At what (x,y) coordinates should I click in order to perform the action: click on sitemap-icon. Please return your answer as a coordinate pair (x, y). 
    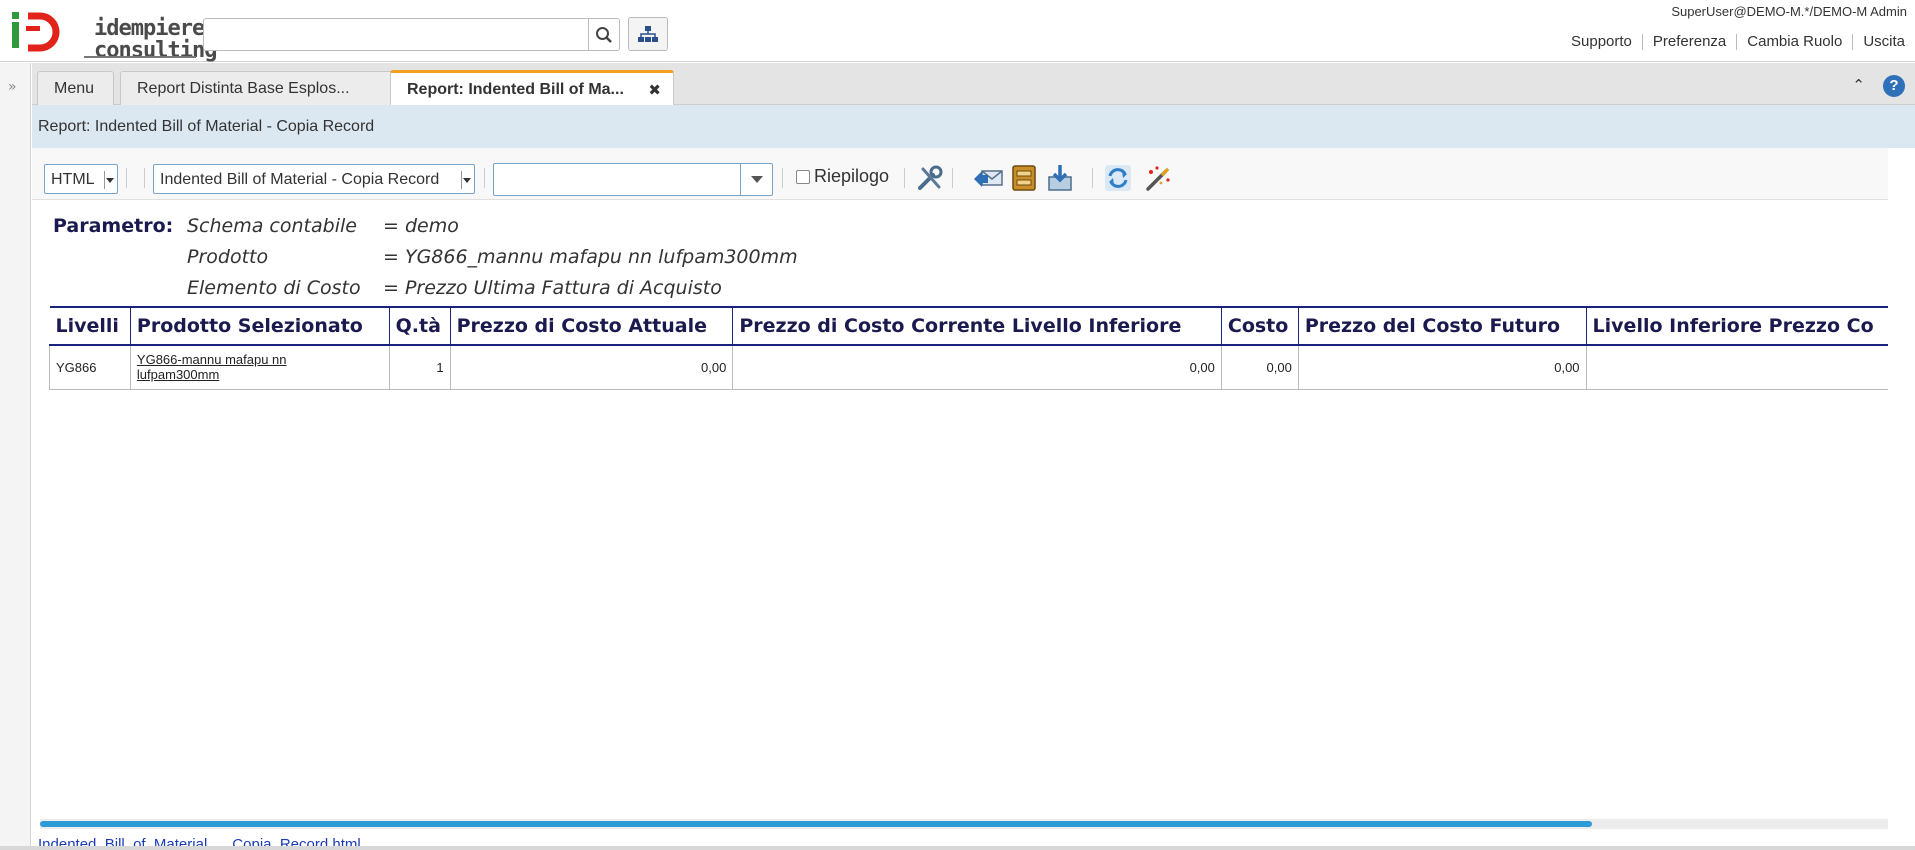
    Looking at the image, I should click on (648, 34).